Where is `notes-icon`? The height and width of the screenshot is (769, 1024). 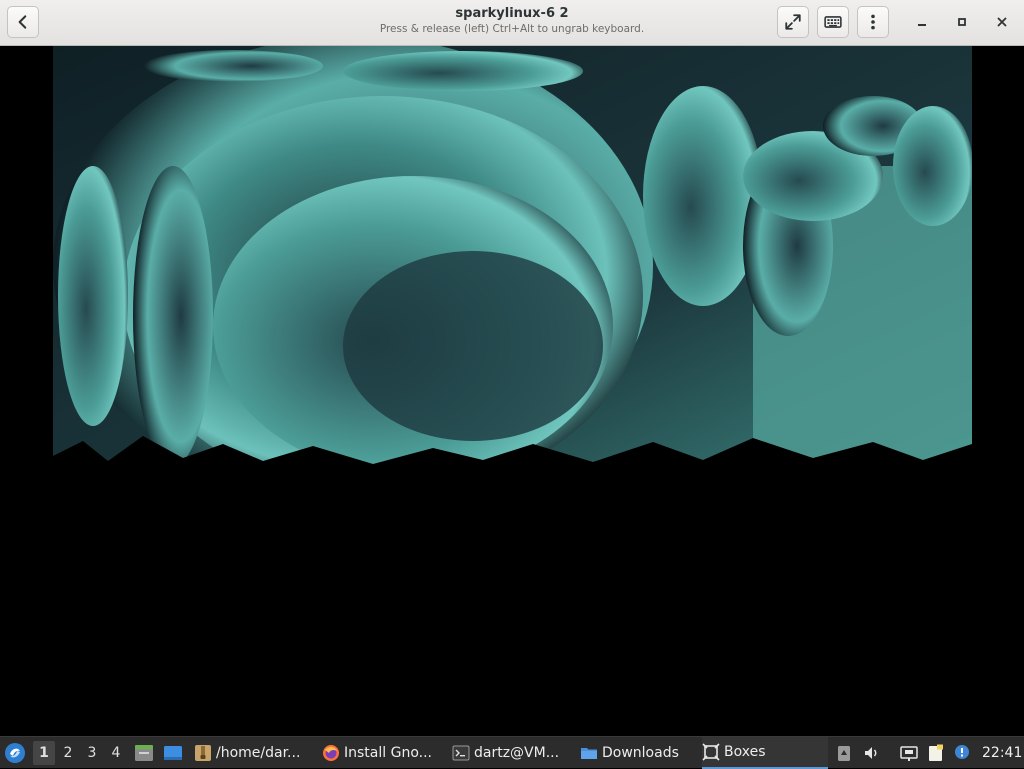 notes-icon is located at coordinates (936, 753).